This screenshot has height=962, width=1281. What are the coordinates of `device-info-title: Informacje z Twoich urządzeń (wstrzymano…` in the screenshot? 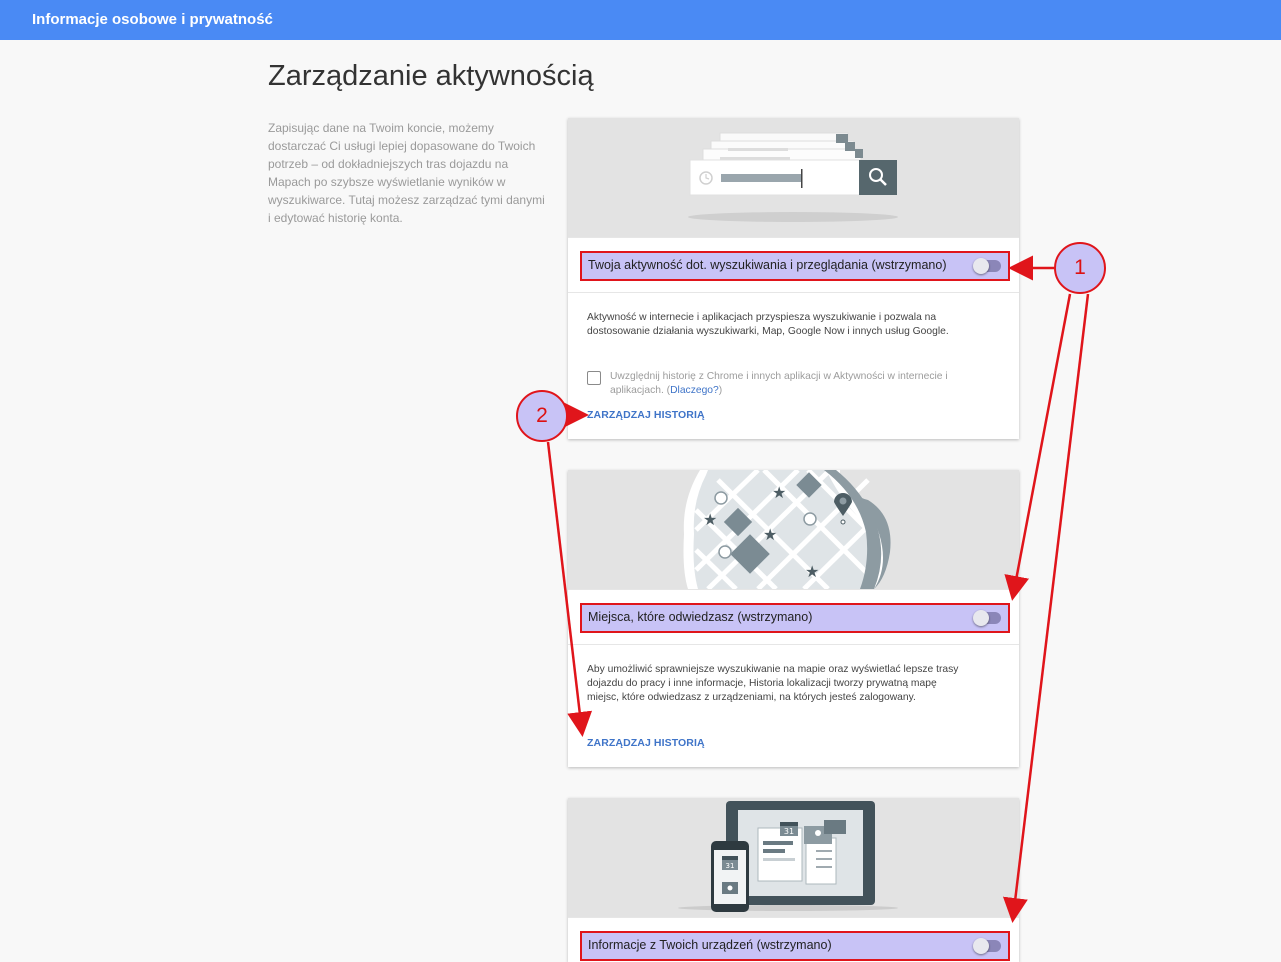 It's located at (710, 945).